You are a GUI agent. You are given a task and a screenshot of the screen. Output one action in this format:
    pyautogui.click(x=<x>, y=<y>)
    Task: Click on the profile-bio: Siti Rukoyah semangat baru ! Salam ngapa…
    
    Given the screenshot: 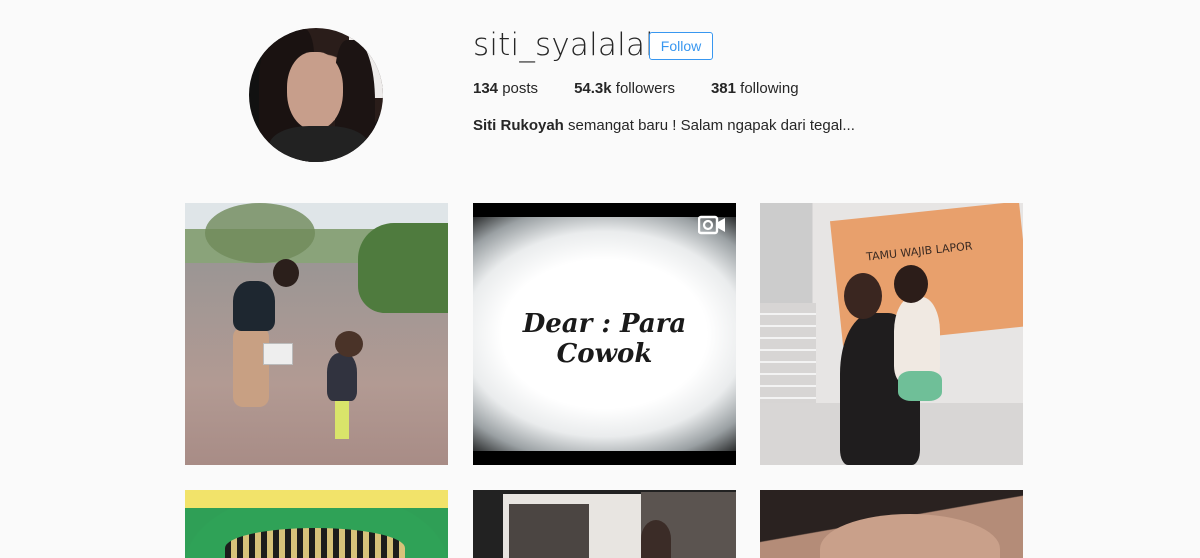 What is the action you would take?
    pyautogui.click(x=664, y=125)
    